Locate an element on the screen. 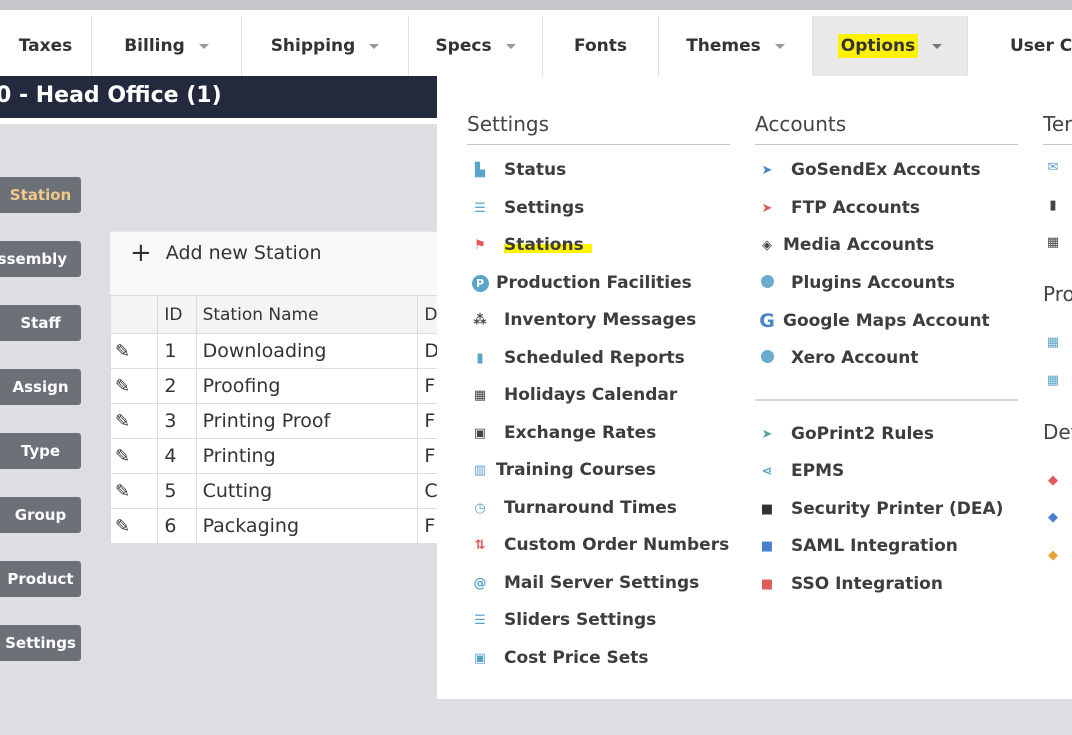 This screenshot has width=1072, height=735. sliders-icon: ☰ is located at coordinates (480, 208).